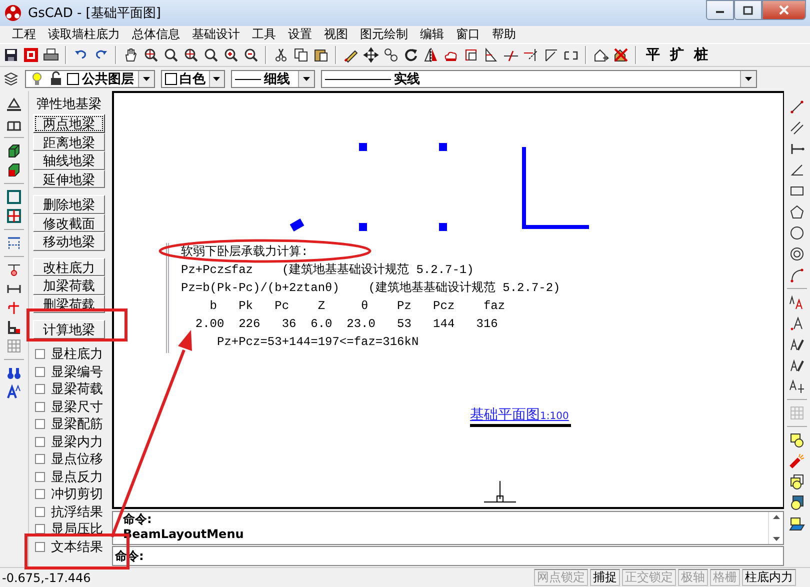 This screenshot has width=810, height=587. What do you see at coordinates (769, 577) in the screenshot?
I see `status-toggle: 柱底内力` at bounding box center [769, 577].